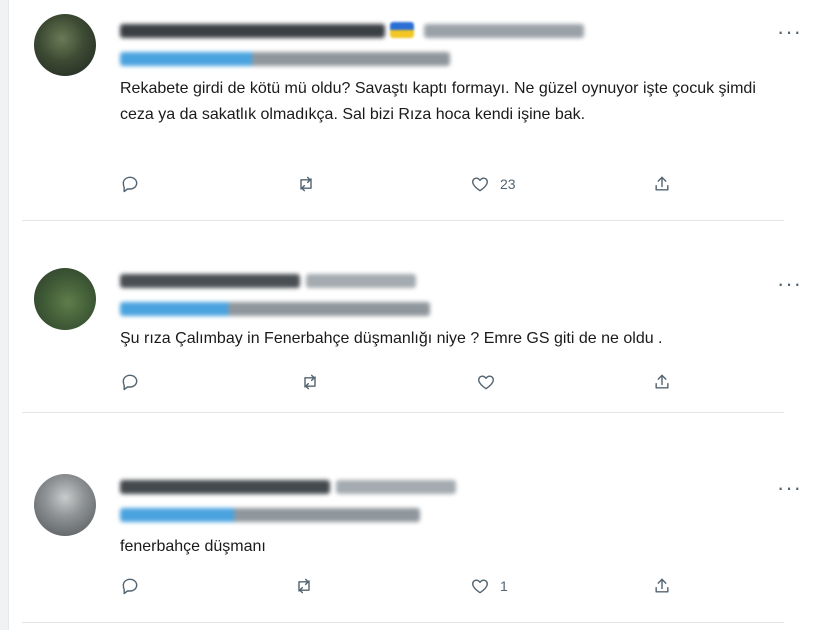 Image resolution: width=814 pixels, height=630 pixels. What do you see at coordinates (493, 184) in the screenshot?
I see `like-button: 23` at bounding box center [493, 184].